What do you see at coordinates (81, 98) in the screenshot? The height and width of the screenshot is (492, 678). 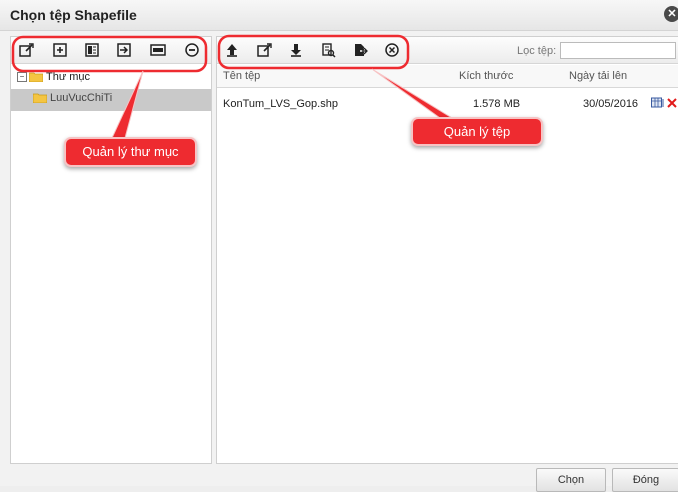 I see `tree-child-label: LuuVucChiTi` at bounding box center [81, 98].